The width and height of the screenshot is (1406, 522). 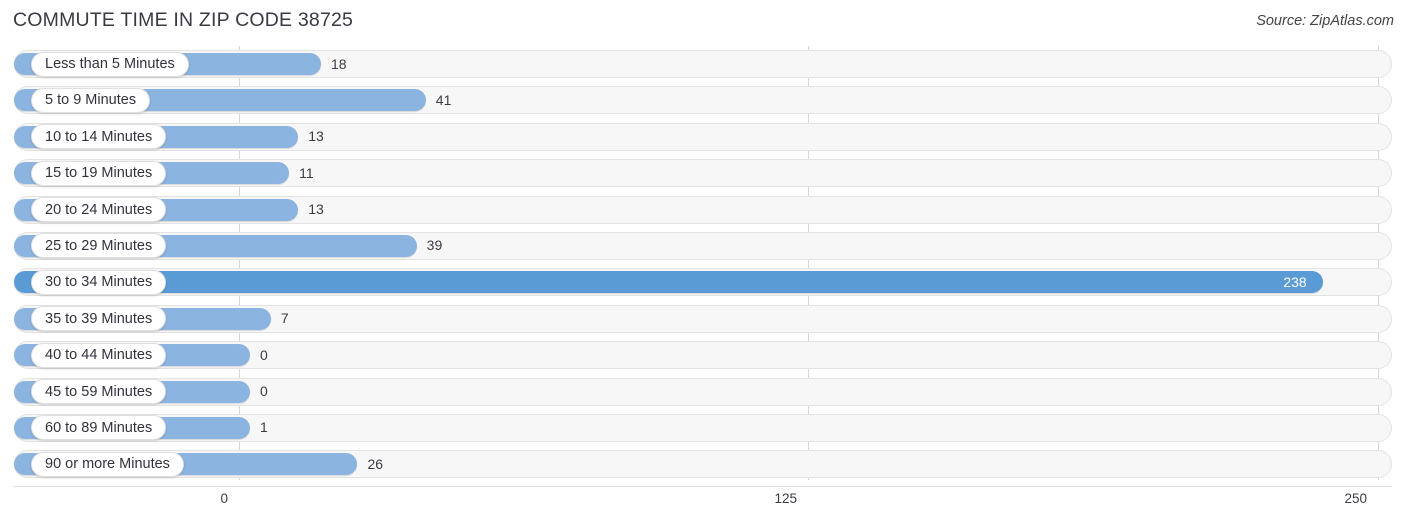 What do you see at coordinates (703, 464) in the screenshot?
I see `bar-row: 90 or more Minutes 26` at bounding box center [703, 464].